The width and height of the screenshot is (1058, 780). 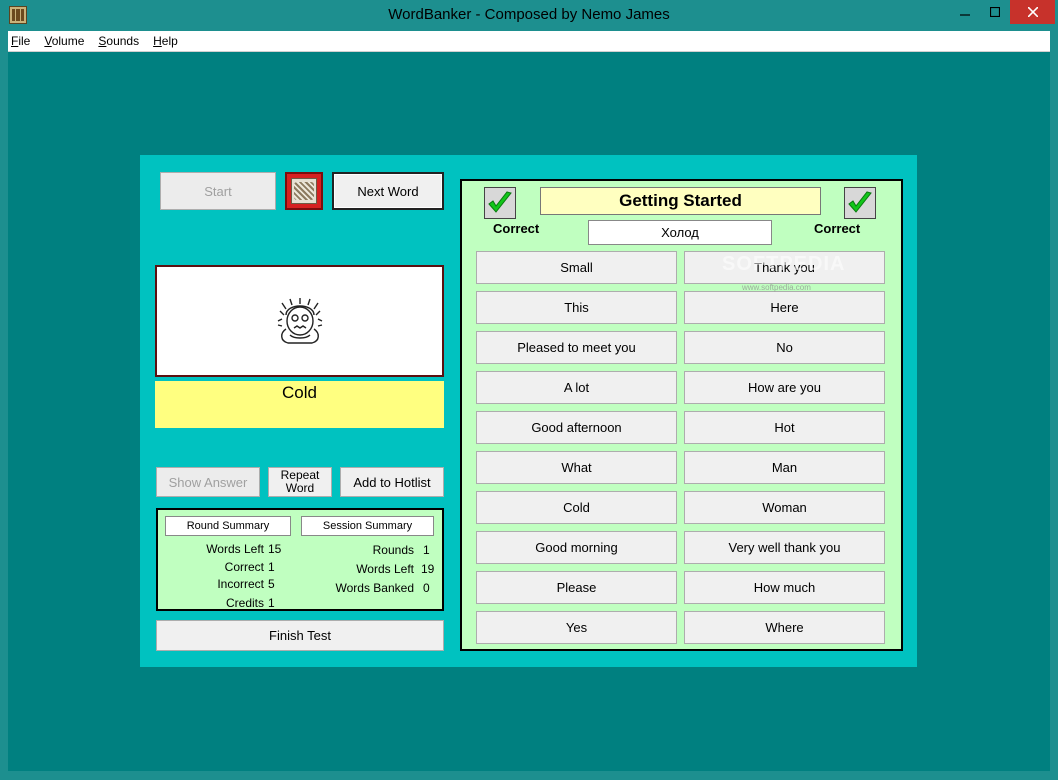 What do you see at coordinates (784, 387) in the screenshot?
I see `choice-right-3: How are you` at bounding box center [784, 387].